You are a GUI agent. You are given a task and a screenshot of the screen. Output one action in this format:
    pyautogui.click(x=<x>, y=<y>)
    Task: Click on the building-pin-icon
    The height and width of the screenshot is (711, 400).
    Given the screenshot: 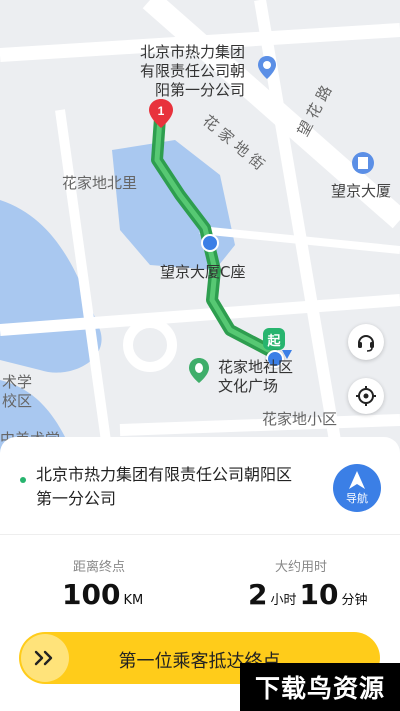 What is the action you would take?
    pyautogui.click(x=363, y=163)
    